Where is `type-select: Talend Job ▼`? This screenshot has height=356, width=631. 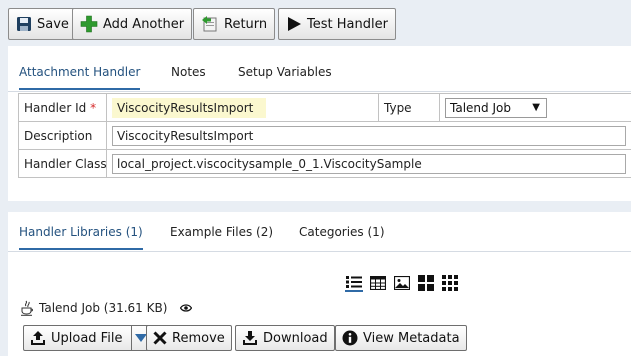 type-select: Talend Job ▼ is located at coordinates (496, 107).